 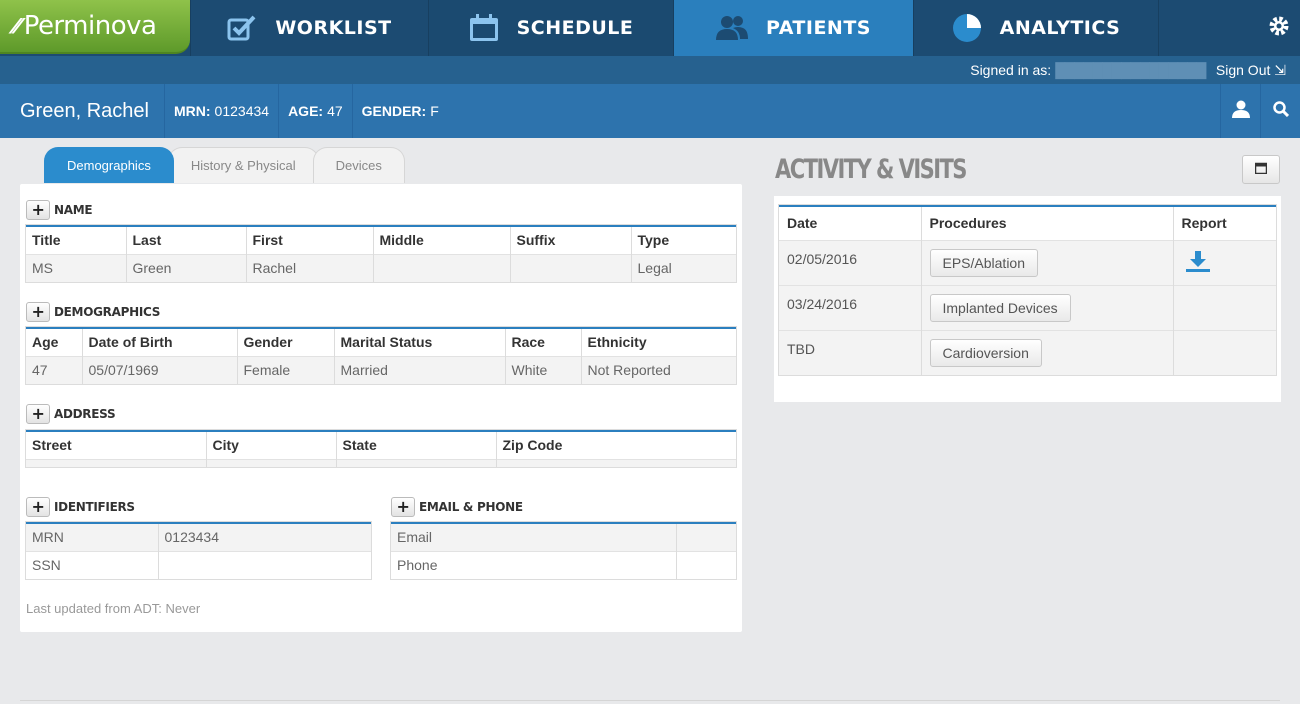 What do you see at coordinates (570, 240) in the screenshot?
I see `col-suffix: Suffix` at bounding box center [570, 240].